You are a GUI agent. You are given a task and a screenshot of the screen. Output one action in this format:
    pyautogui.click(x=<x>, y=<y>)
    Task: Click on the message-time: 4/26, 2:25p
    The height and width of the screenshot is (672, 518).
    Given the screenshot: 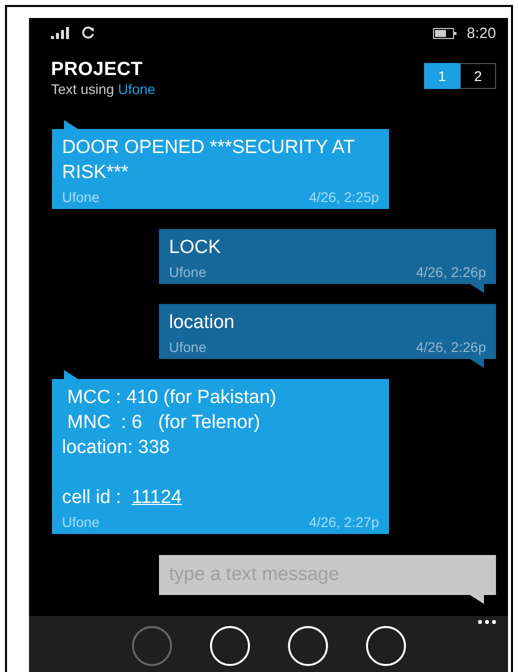 What is the action you would take?
    pyautogui.click(x=343, y=197)
    